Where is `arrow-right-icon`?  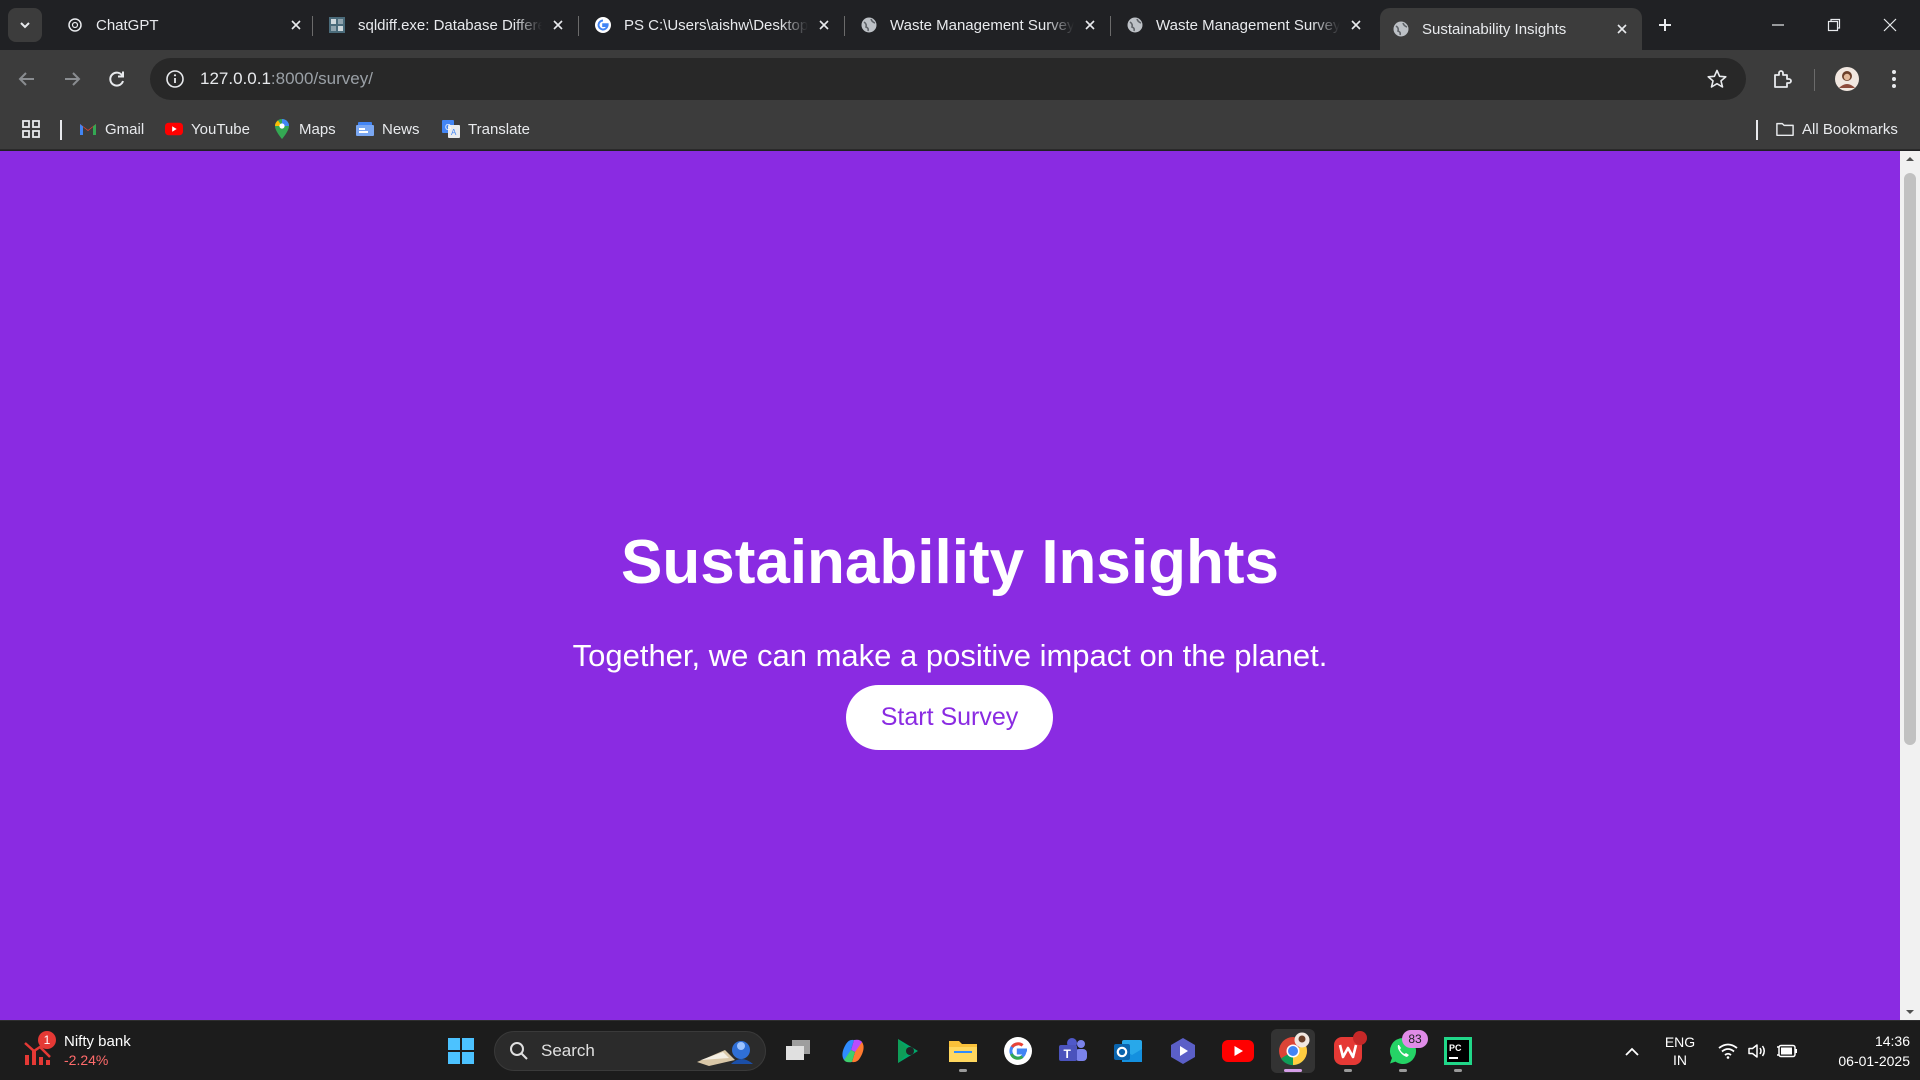
arrow-right-icon is located at coordinates (73, 79).